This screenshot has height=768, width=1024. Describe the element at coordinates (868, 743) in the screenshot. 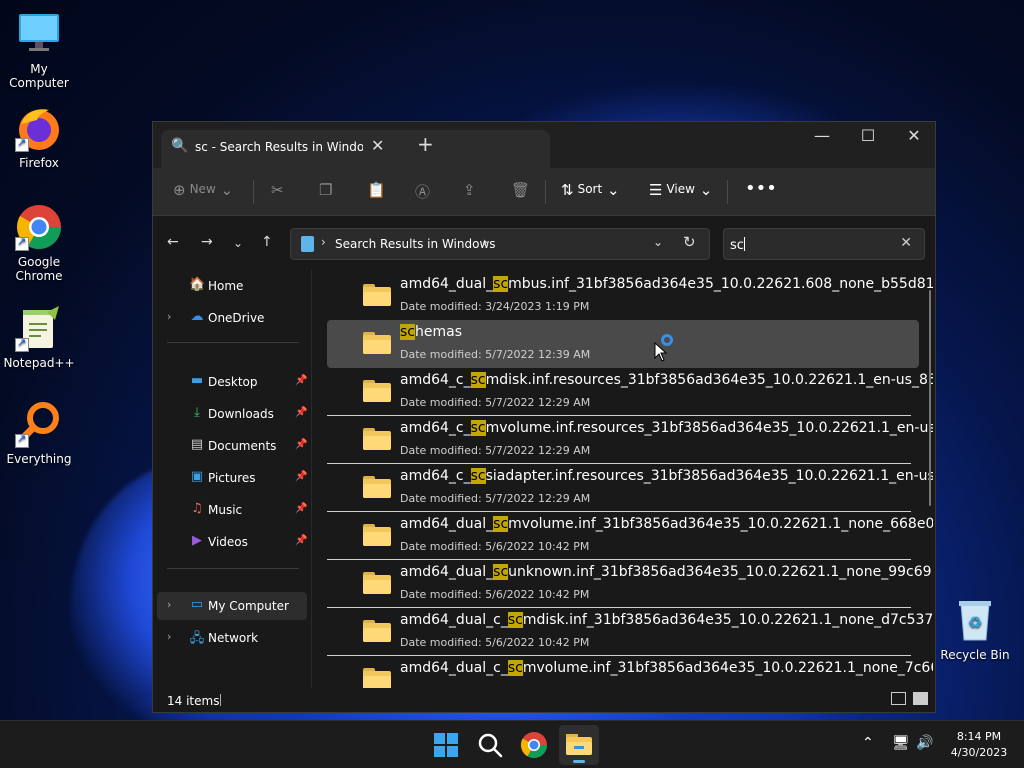

I see `show-hidden-icons-chevron-icon: ⌃` at that location.